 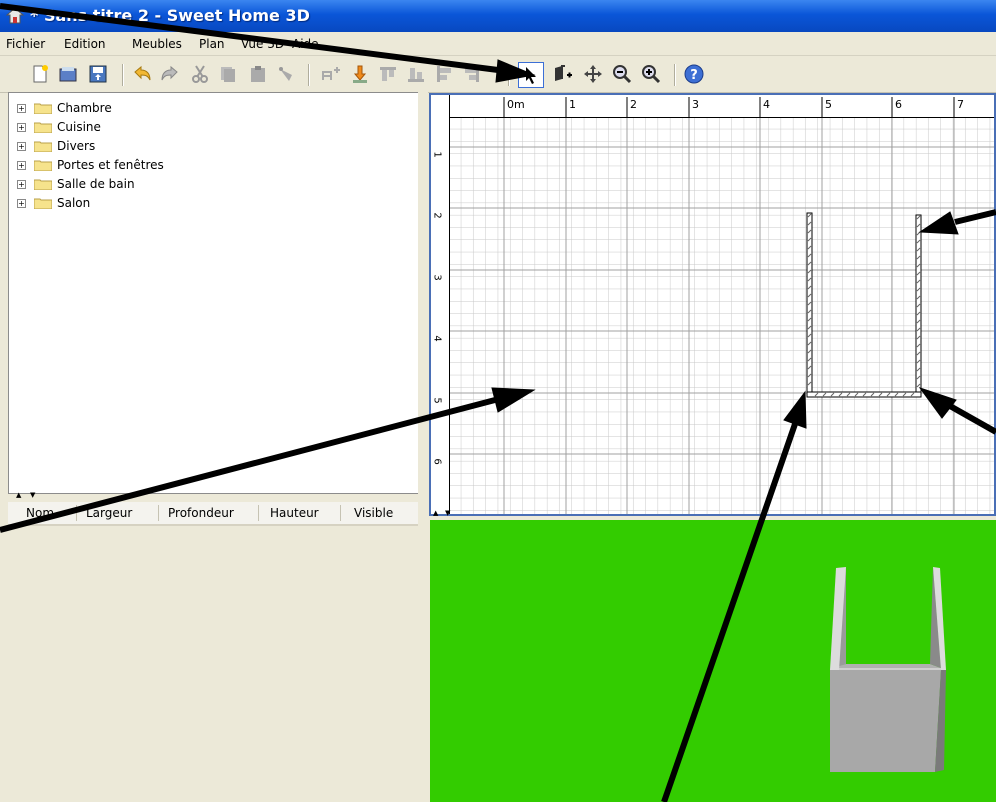 I want to click on toolbar: ?, so click(x=498, y=74).